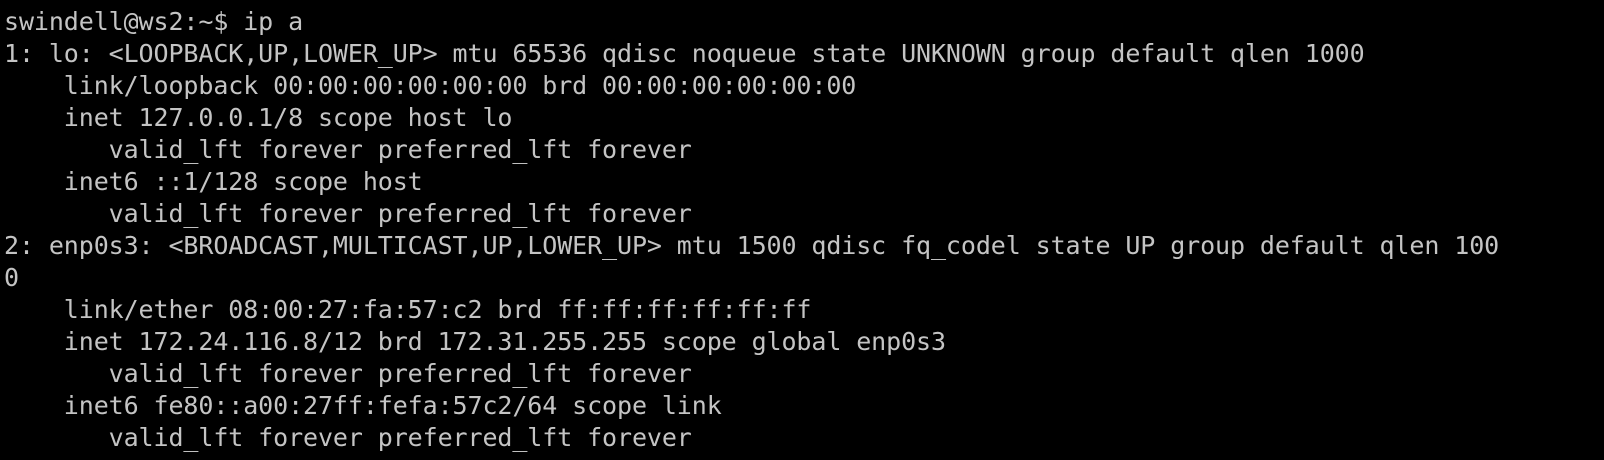 The height and width of the screenshot is (460, 1604). I want to click on interface-lo-inet: inet 127.0.0.1/8 scope host lo, so click(258, 117).